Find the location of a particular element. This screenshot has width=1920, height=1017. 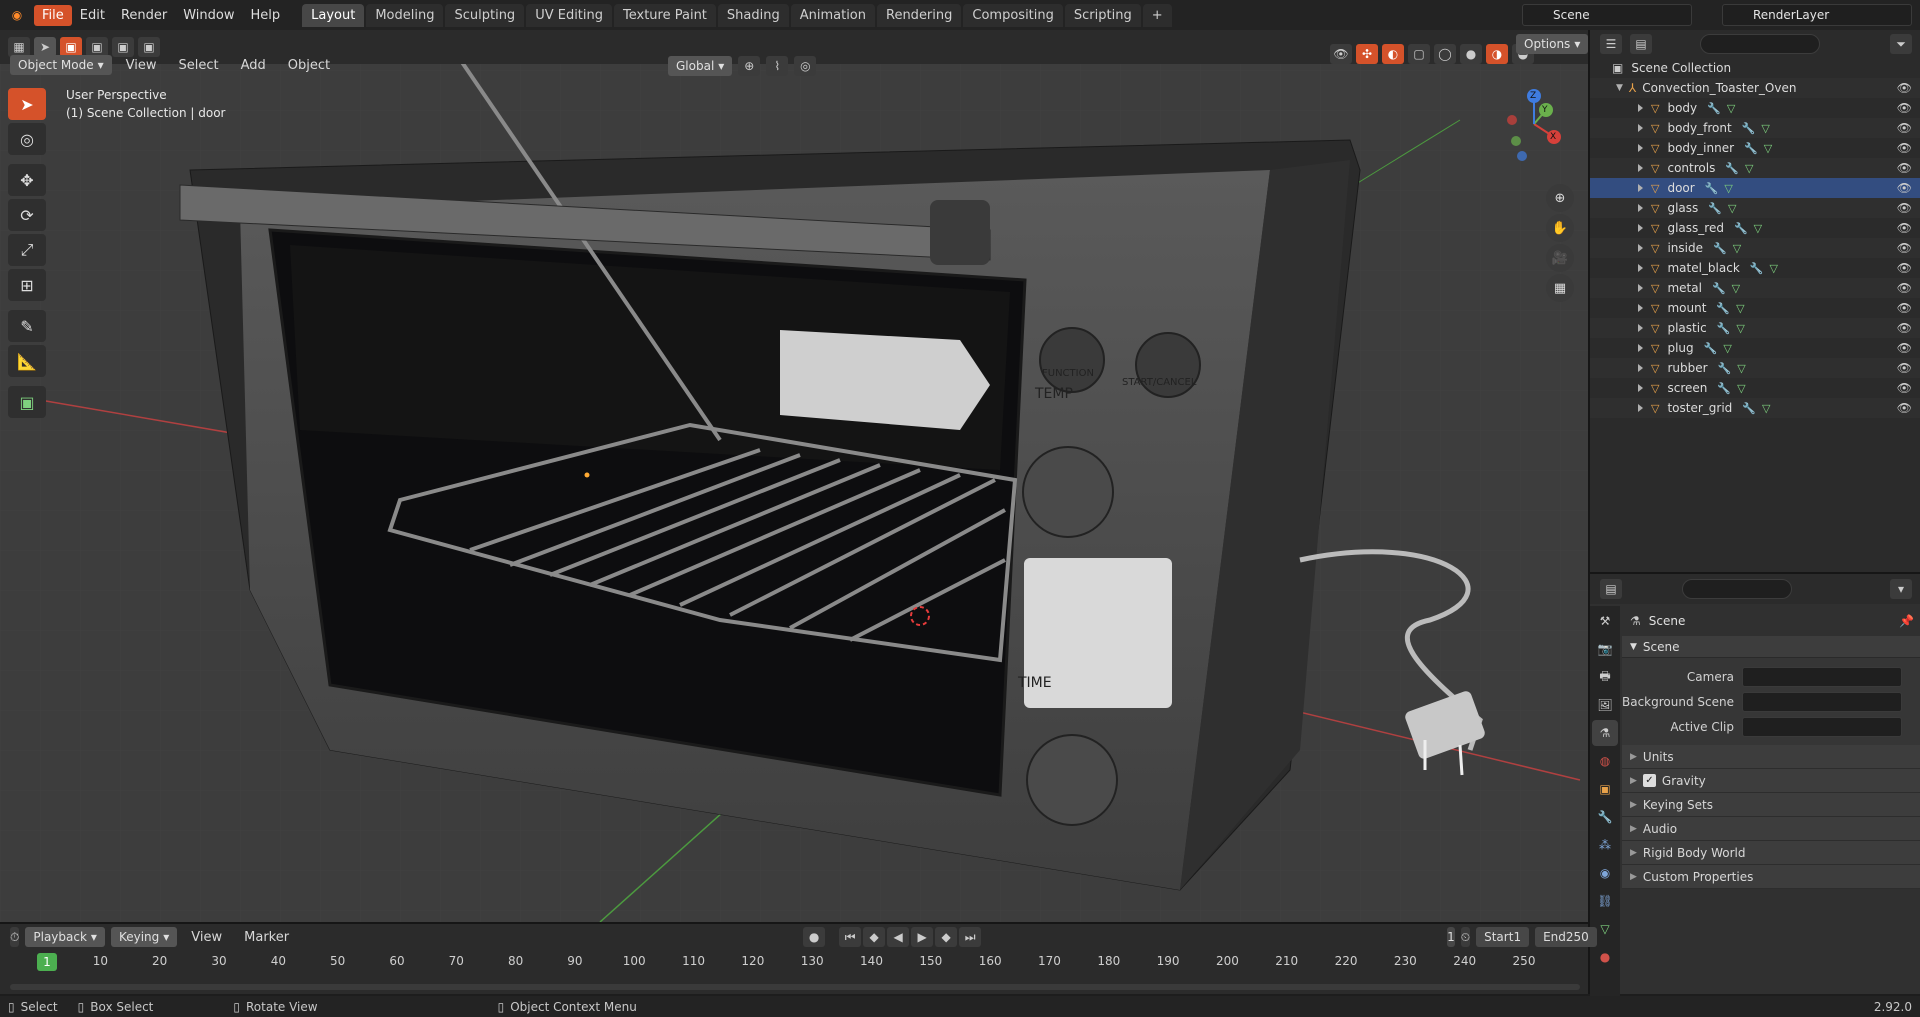

timeline-editor-type-icon: ⏱ is located at coordinates (15, 937).